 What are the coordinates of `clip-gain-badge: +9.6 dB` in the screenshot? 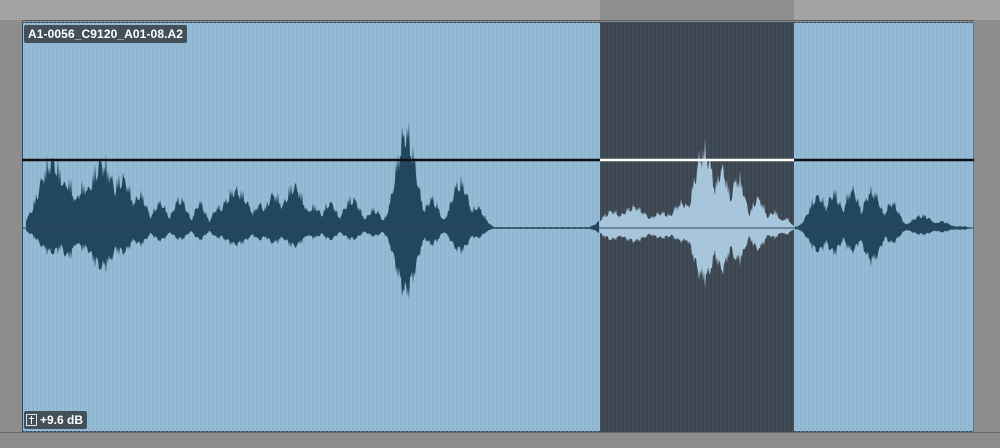 It's located at (56, 420).